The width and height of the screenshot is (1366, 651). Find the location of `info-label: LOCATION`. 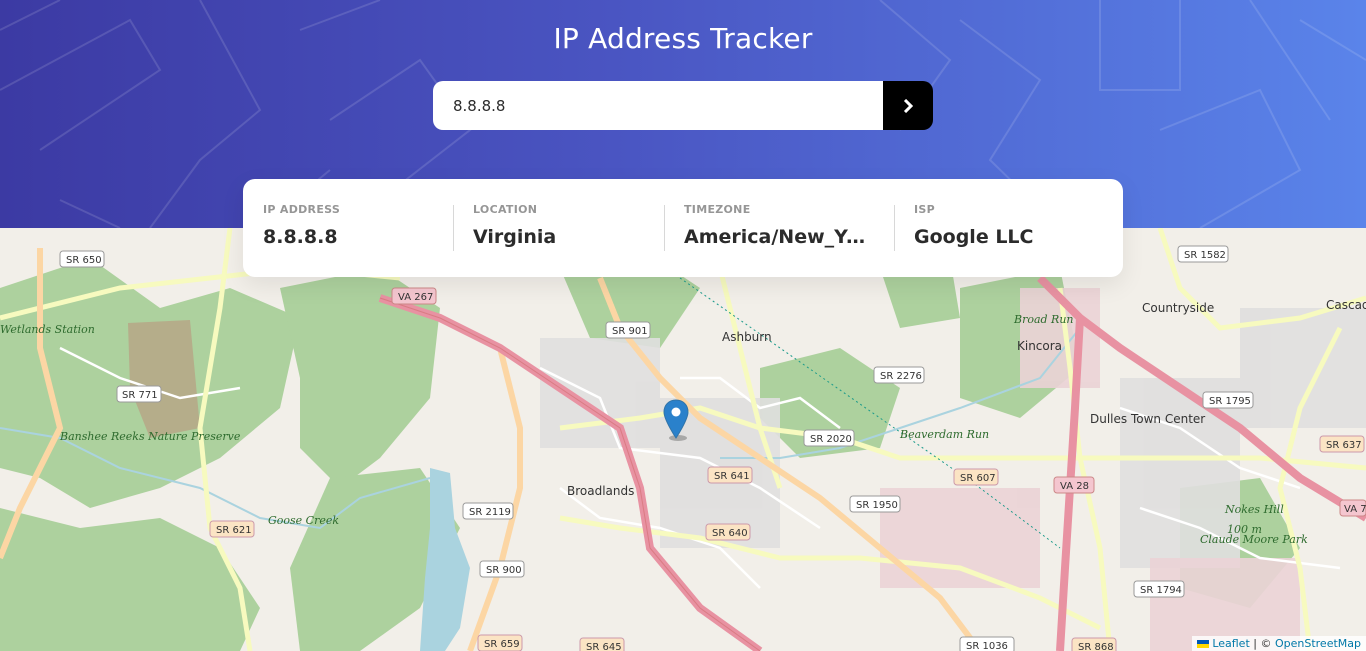

info-label: LOCATION is located at coordinates (505, 209).